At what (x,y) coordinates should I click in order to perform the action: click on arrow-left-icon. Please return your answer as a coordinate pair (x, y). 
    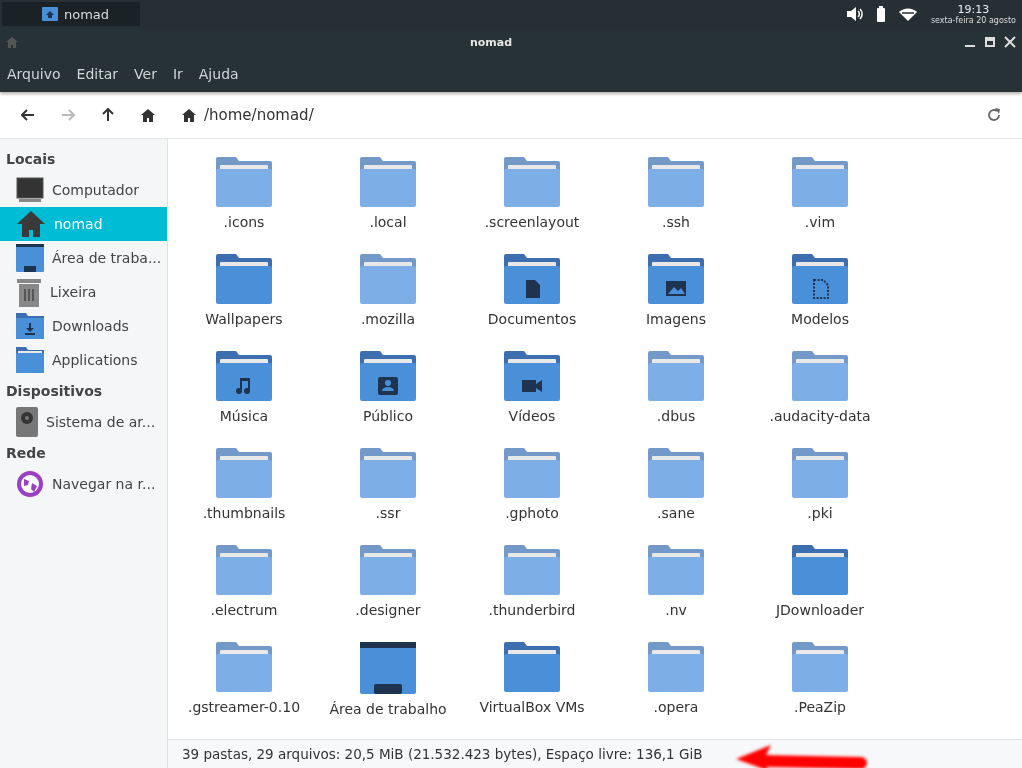
    Looking at the image, I should click on (28, 115).